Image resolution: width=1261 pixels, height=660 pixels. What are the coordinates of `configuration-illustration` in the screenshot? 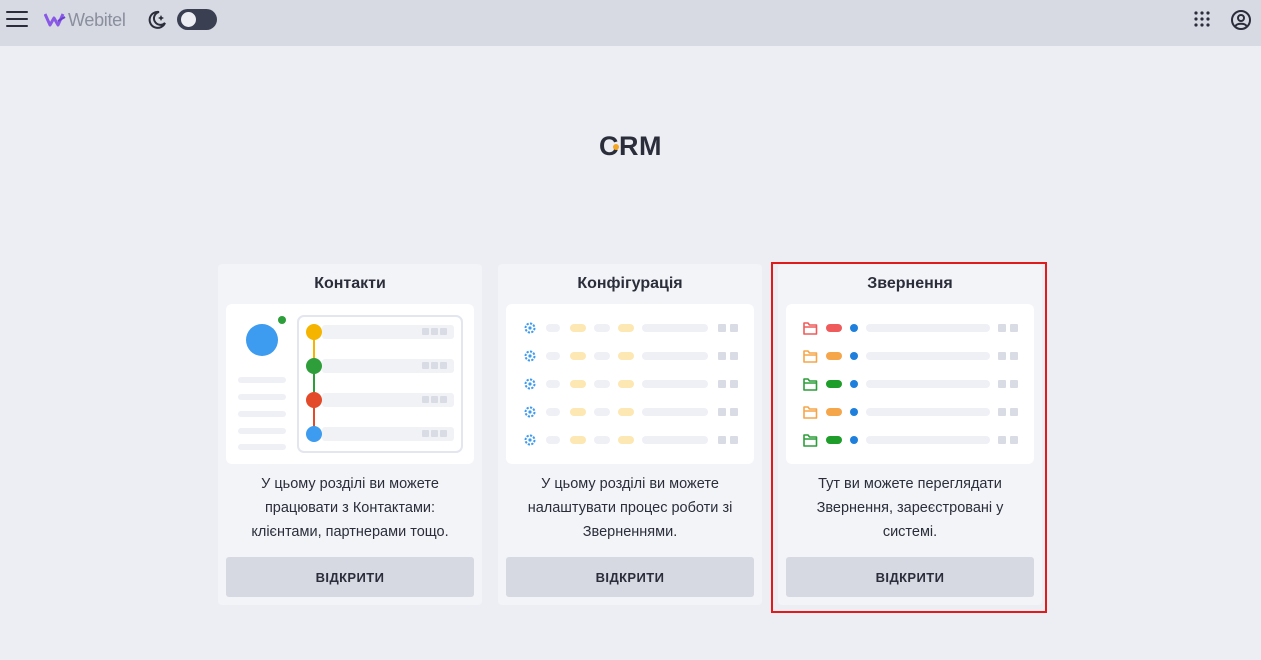 It's located at (630, 384).